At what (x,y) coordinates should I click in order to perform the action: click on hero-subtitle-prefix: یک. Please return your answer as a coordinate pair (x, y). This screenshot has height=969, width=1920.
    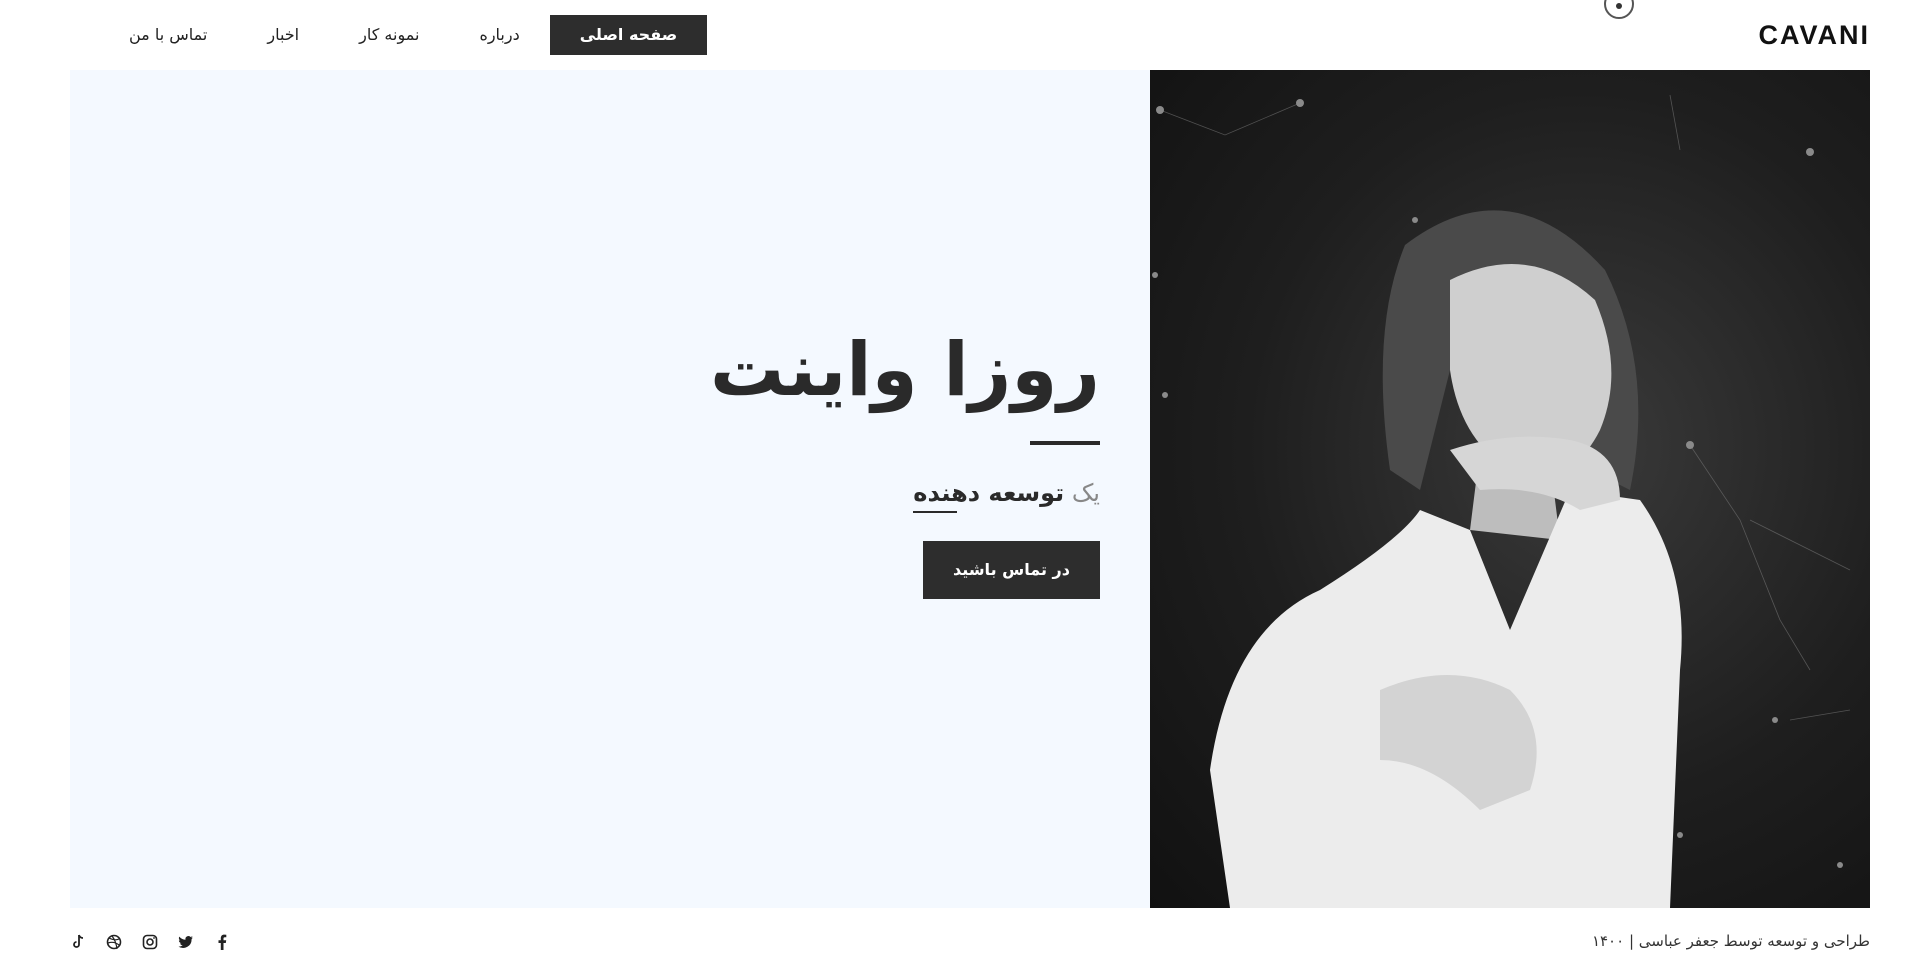
    Looking at the image, I should click on (1085, 493).